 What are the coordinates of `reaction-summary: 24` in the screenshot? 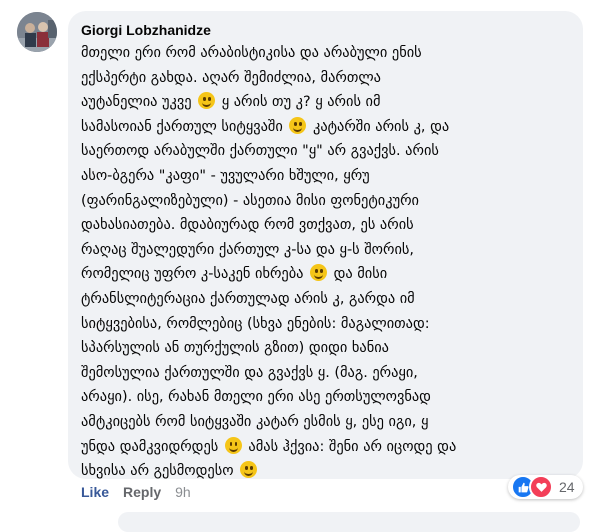 It's located at (545, 487).